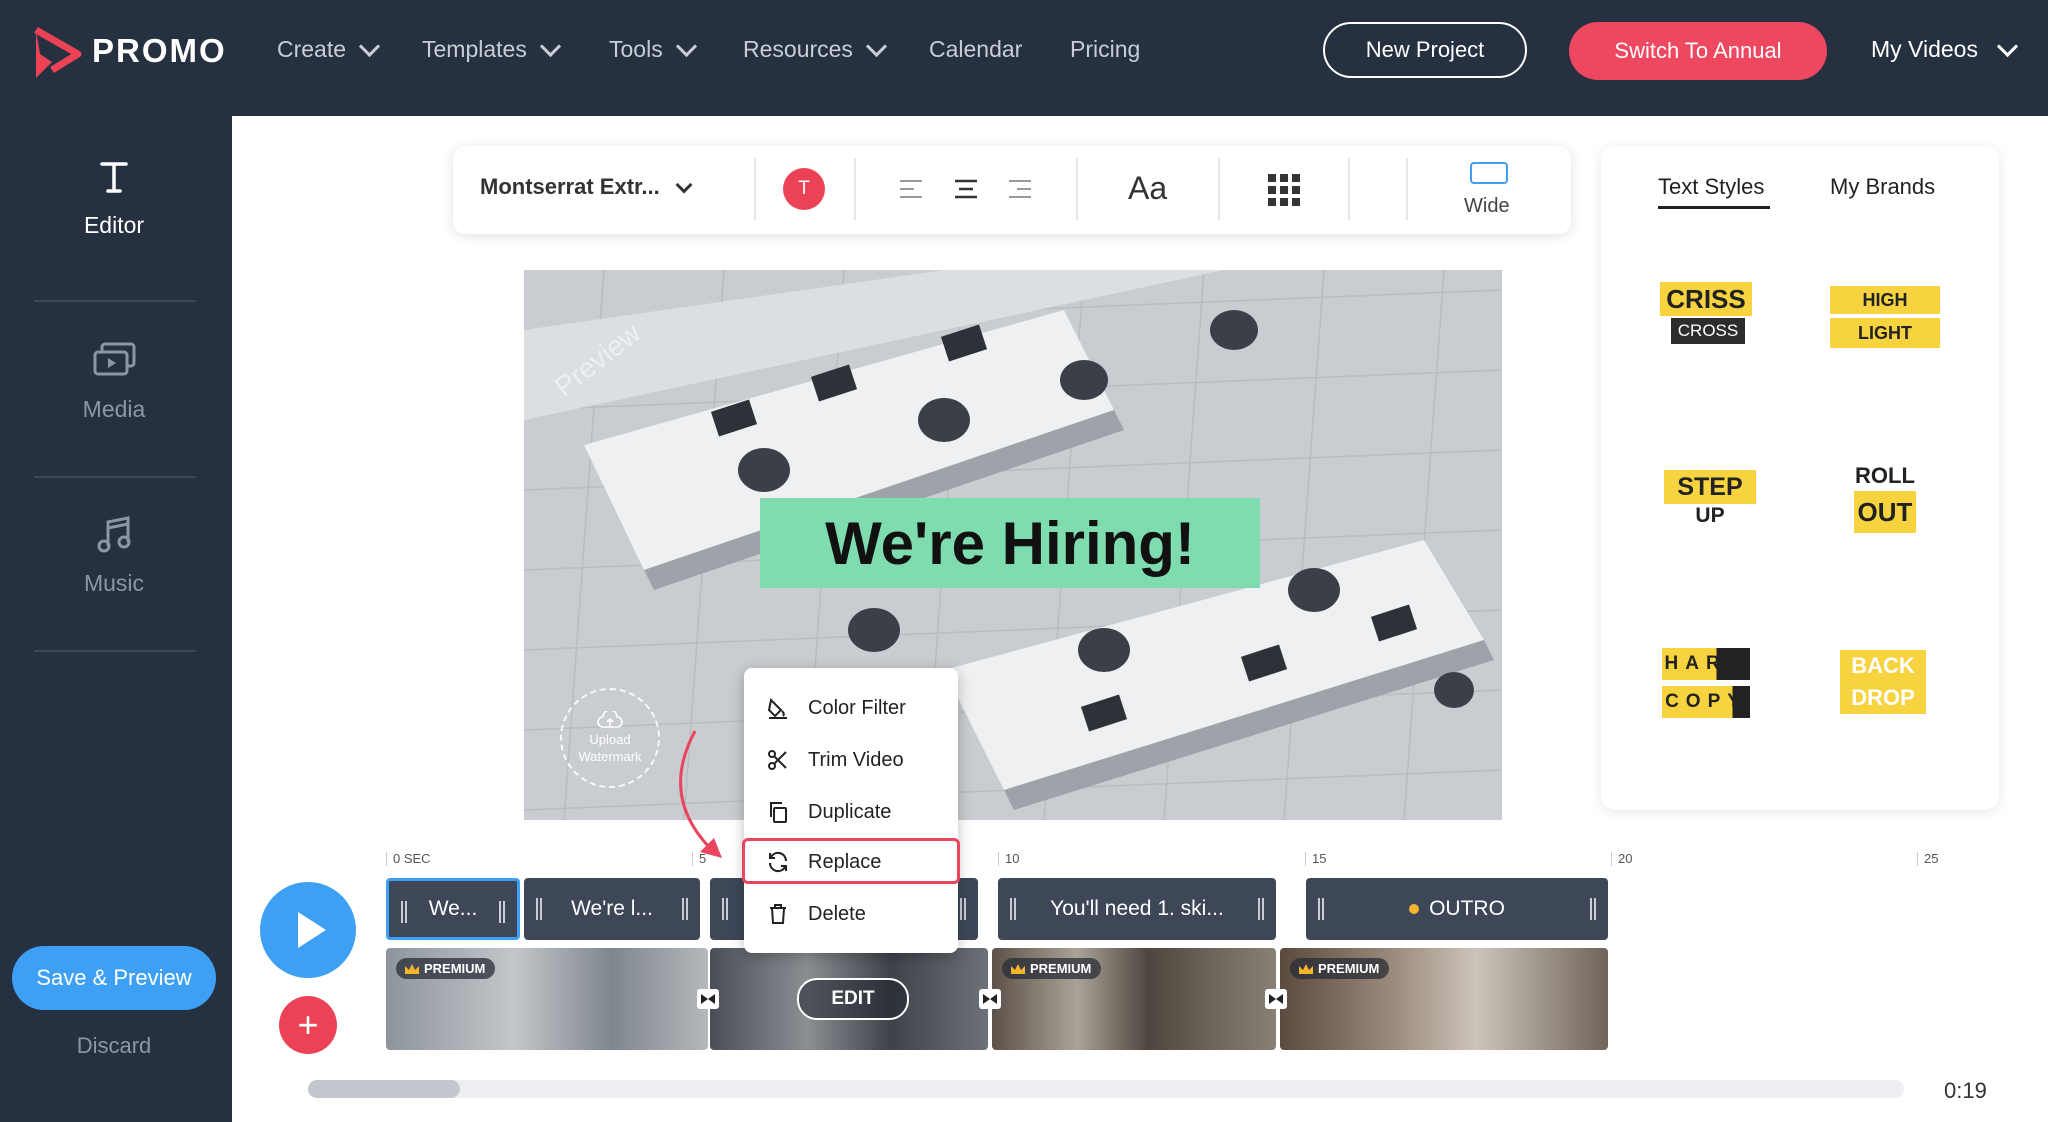  What do you see at coordinates (57, 54) in the screenshot?
I see `promo-logo-icon` at bounding box center [57, 54].